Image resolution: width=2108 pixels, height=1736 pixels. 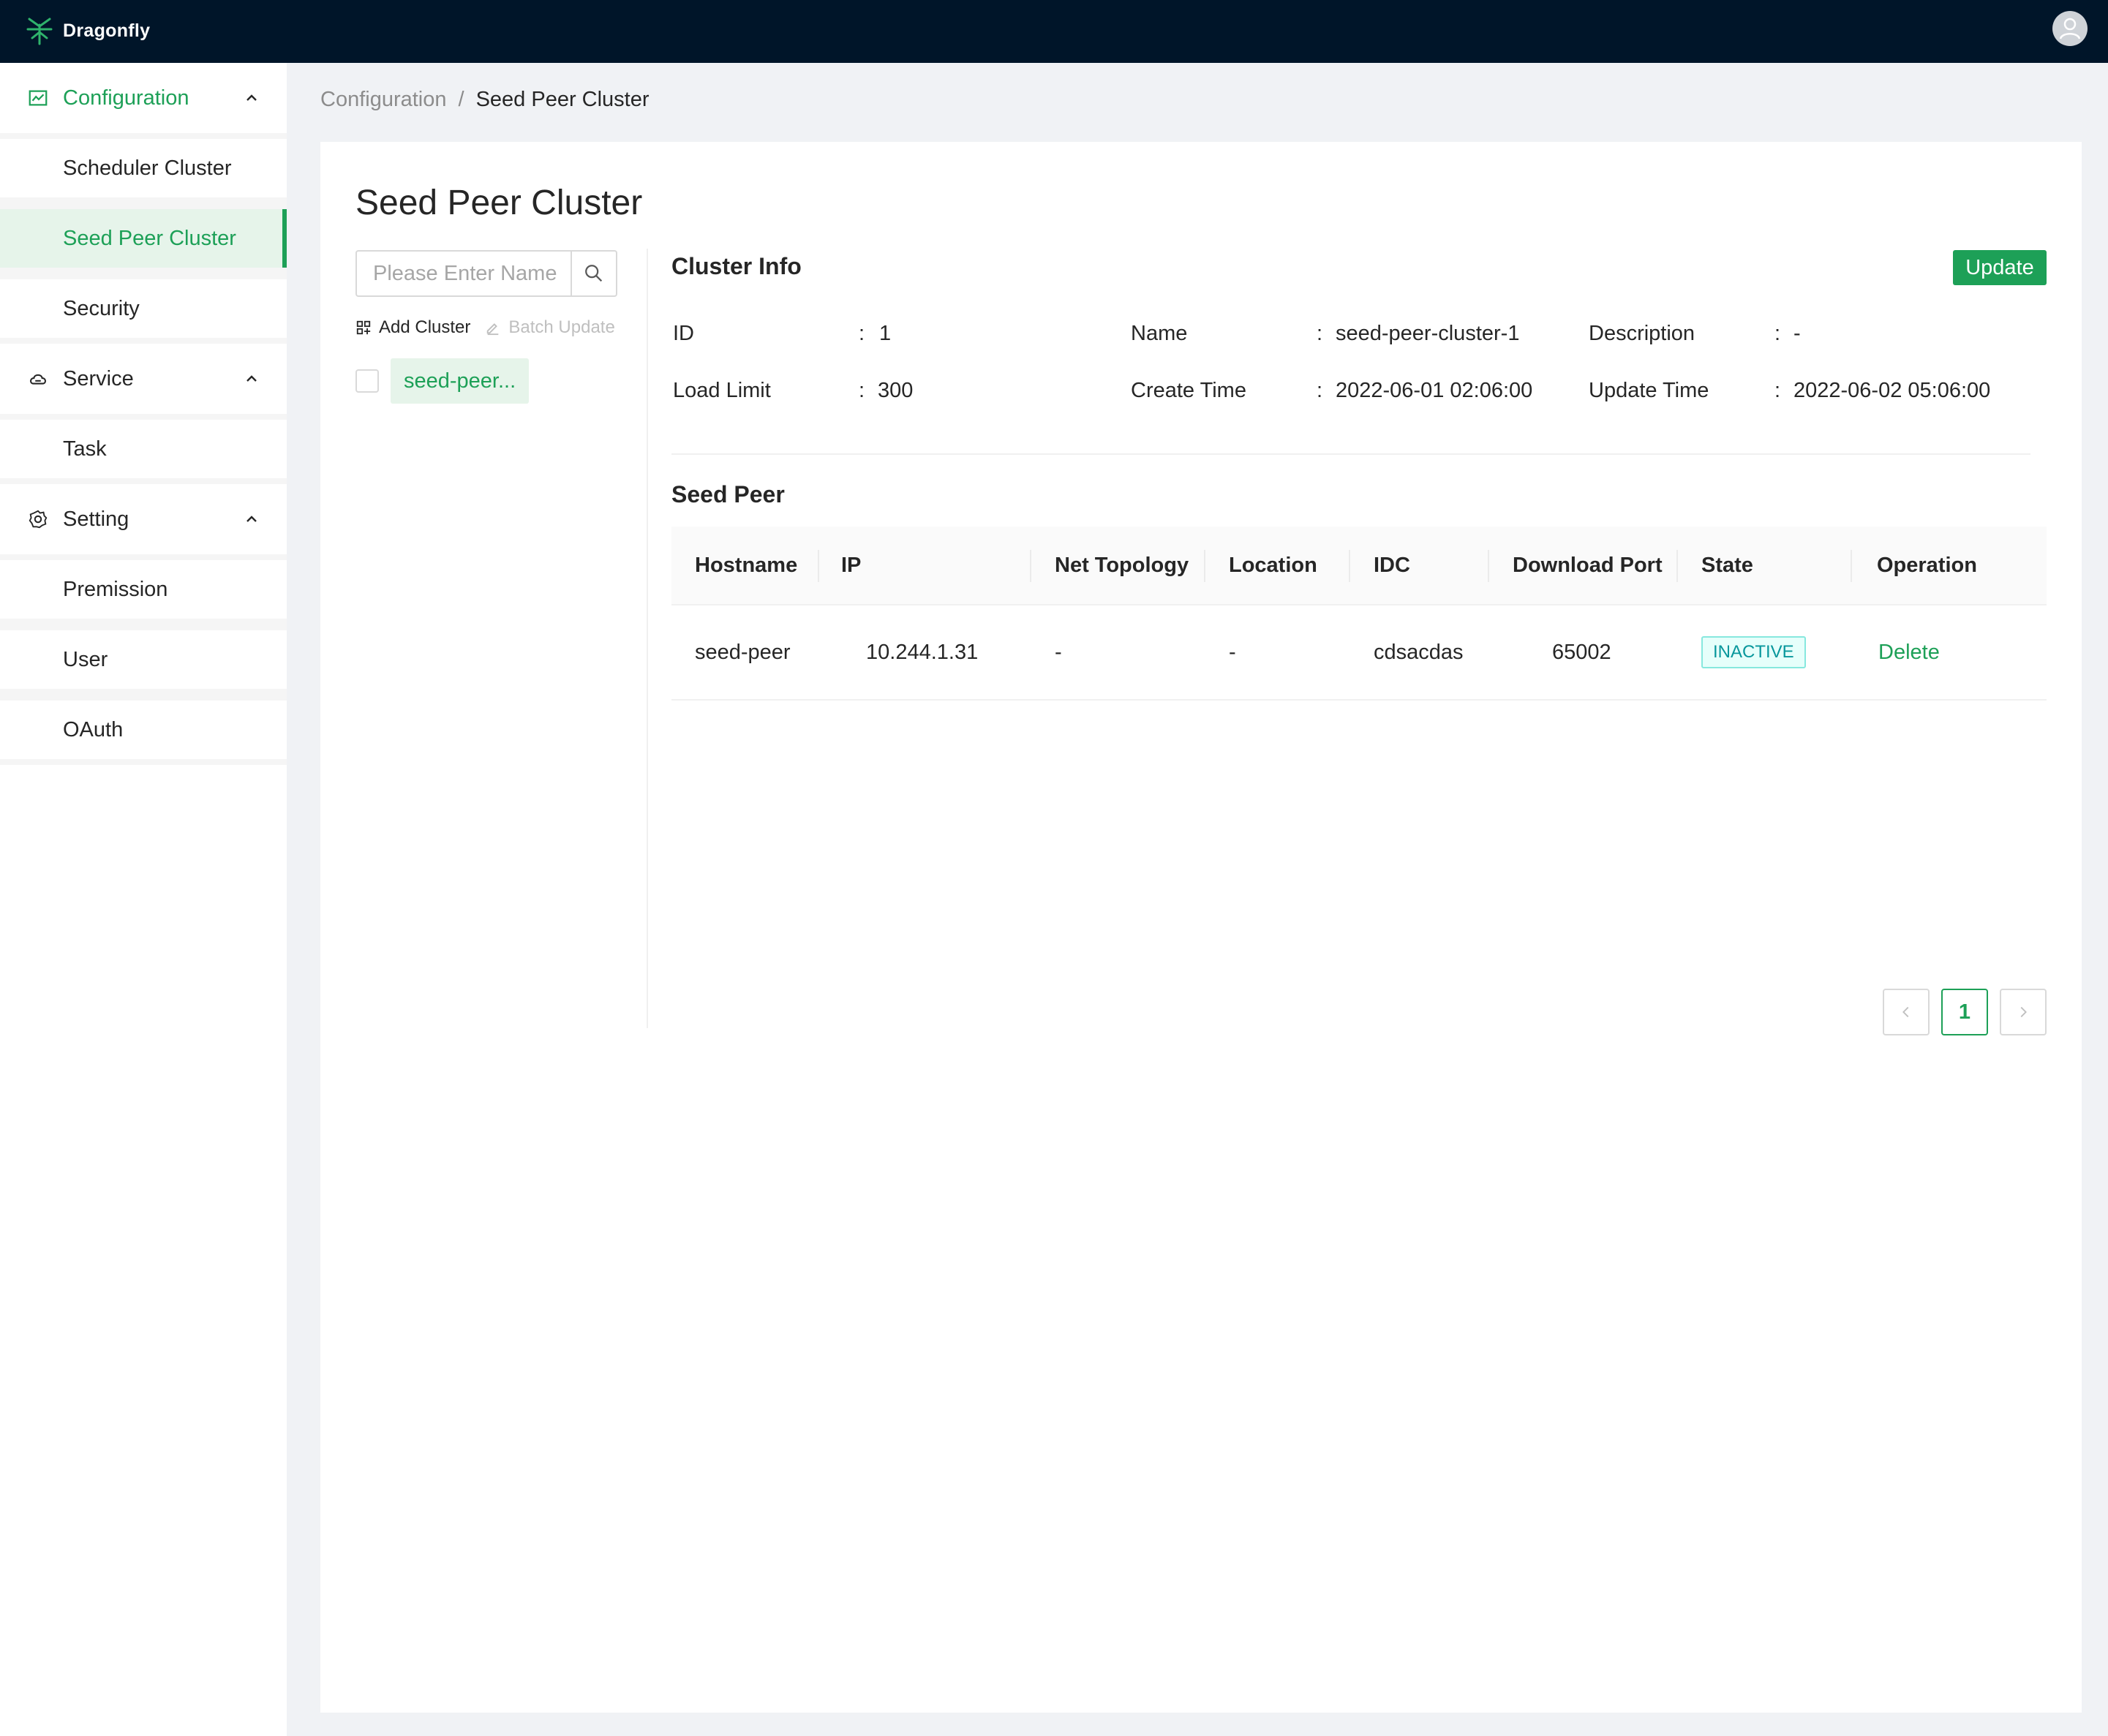 What do you see at coordinates (1649, 391) in the screenshot?
I see `update-time-label: Update Time` at bounding box center [1649, 391].